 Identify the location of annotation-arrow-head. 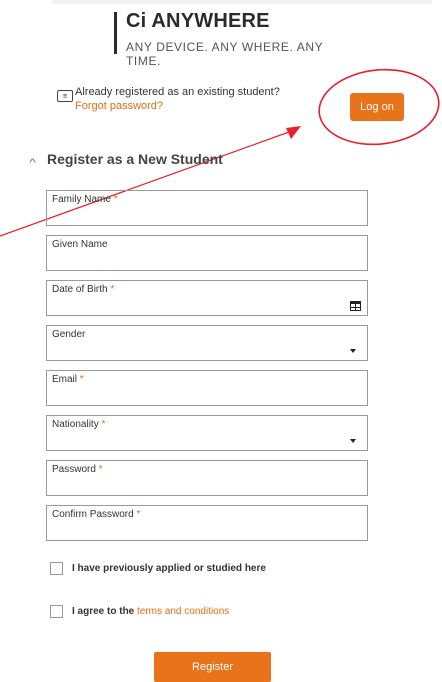
(293, 132).